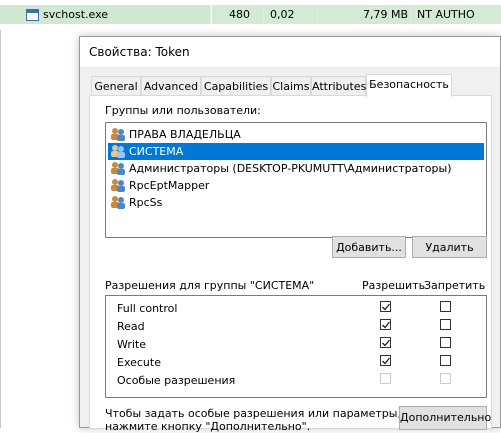  I want to click on process-row: svchost.exe 480 0,02 7,79 MB NT AUTHO, so click(250, 15).